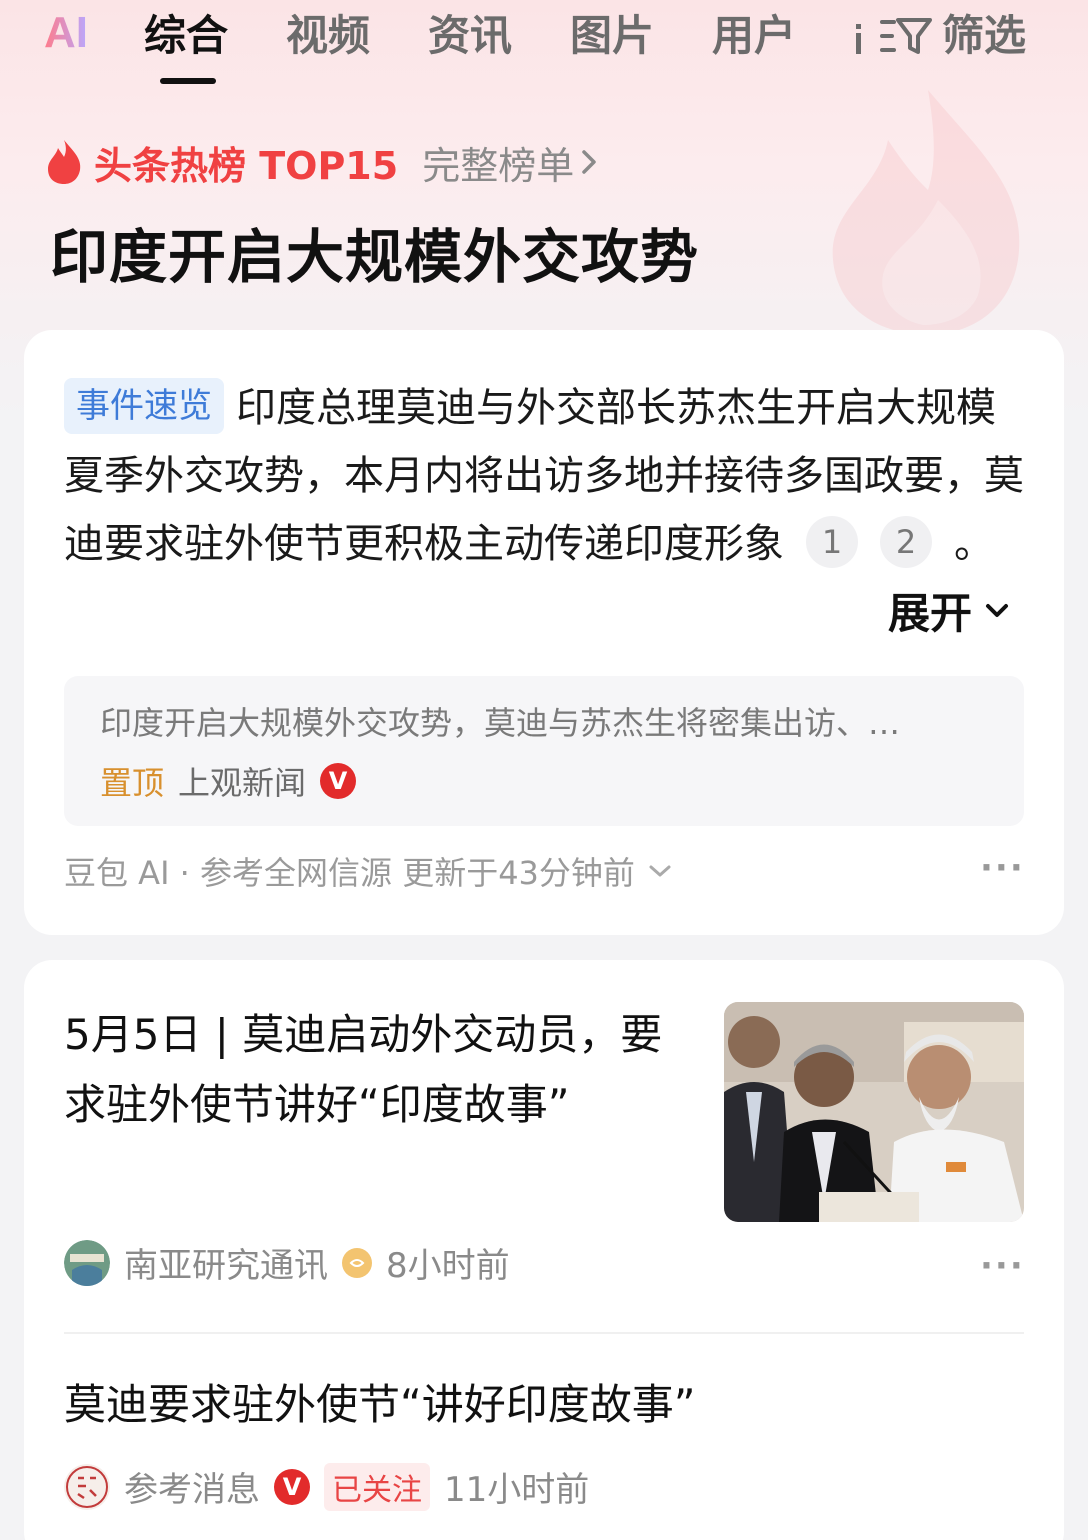  I want to click on news-thumbnail-image, so click(874, 1112).